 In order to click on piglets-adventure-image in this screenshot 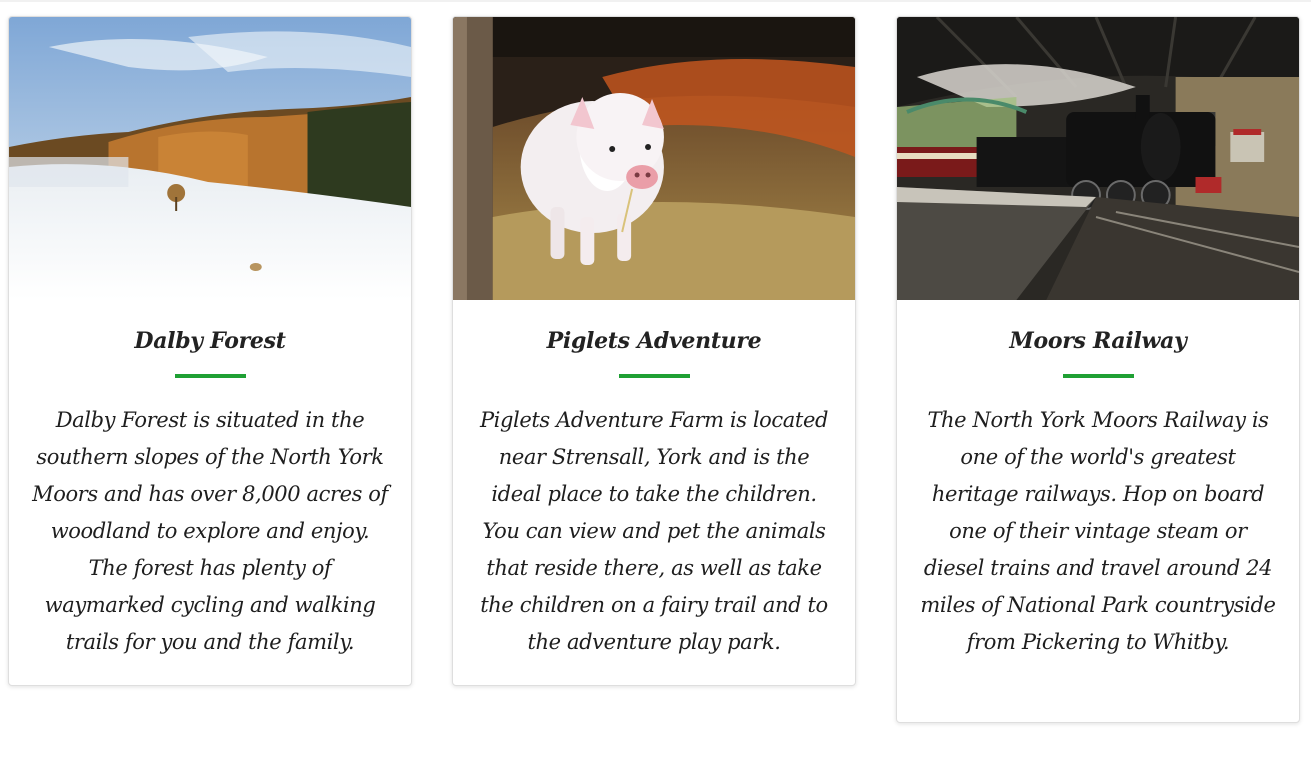, I will do `click(654, 158)`.